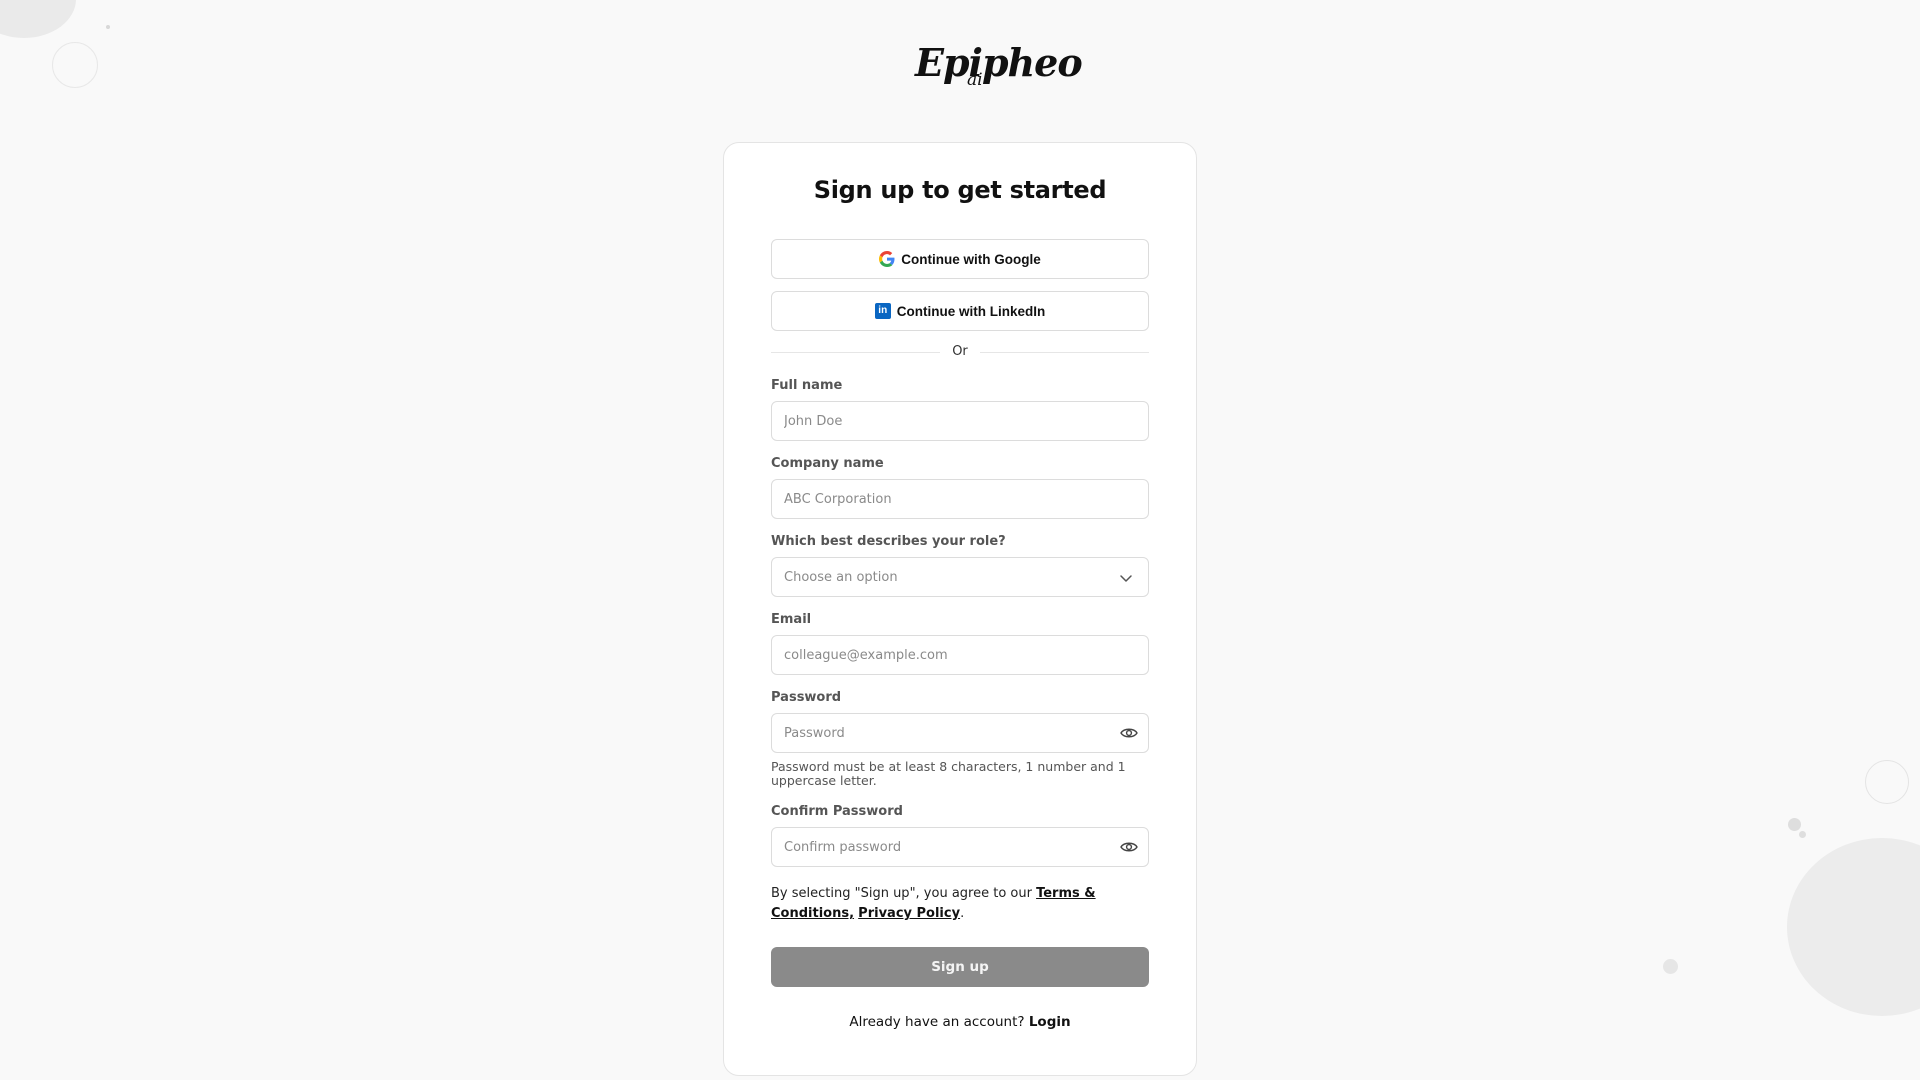 Image resolution: width=1920 pixels, height=1080 pixels. Describe the element at coordinates (999, 62) in the screenshot. I see `logo-wordmark: Epipheo` at that location.